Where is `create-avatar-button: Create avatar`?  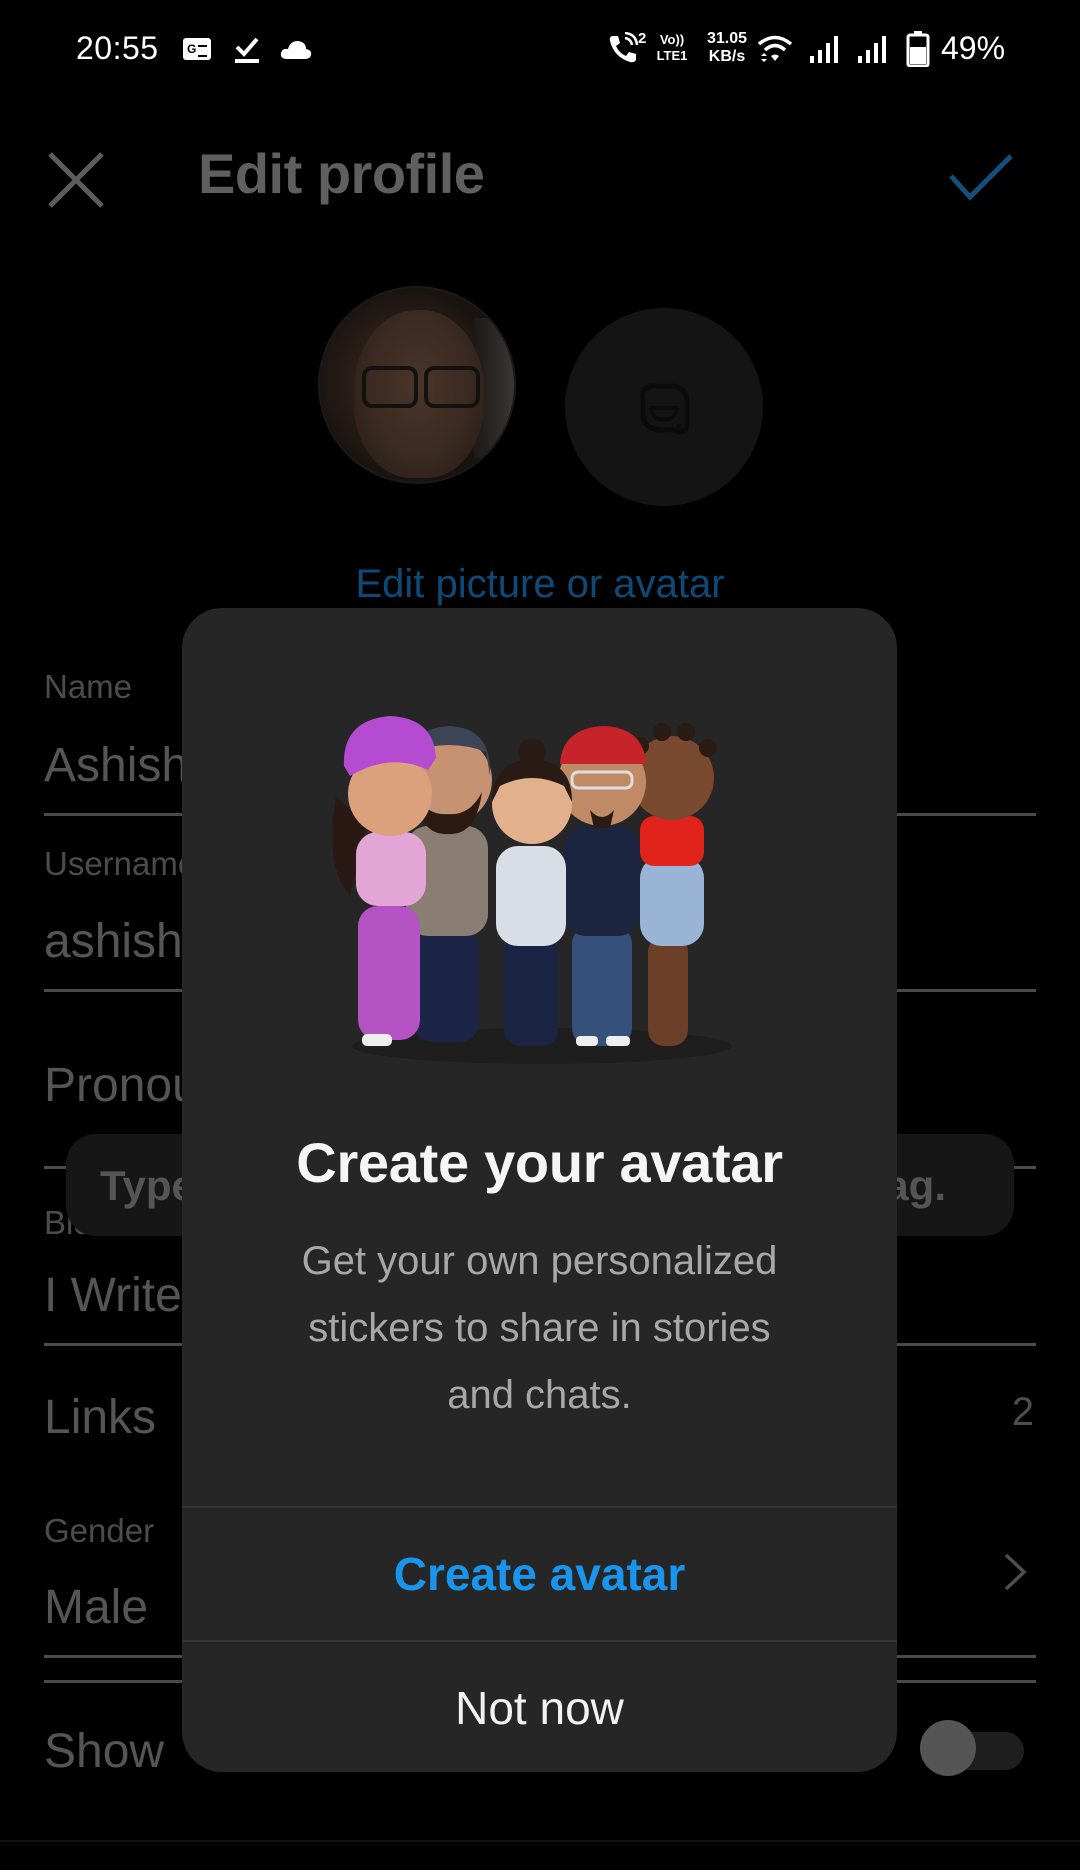 create-avatar-button: Create avatar is located at coordinates (539, 1574).